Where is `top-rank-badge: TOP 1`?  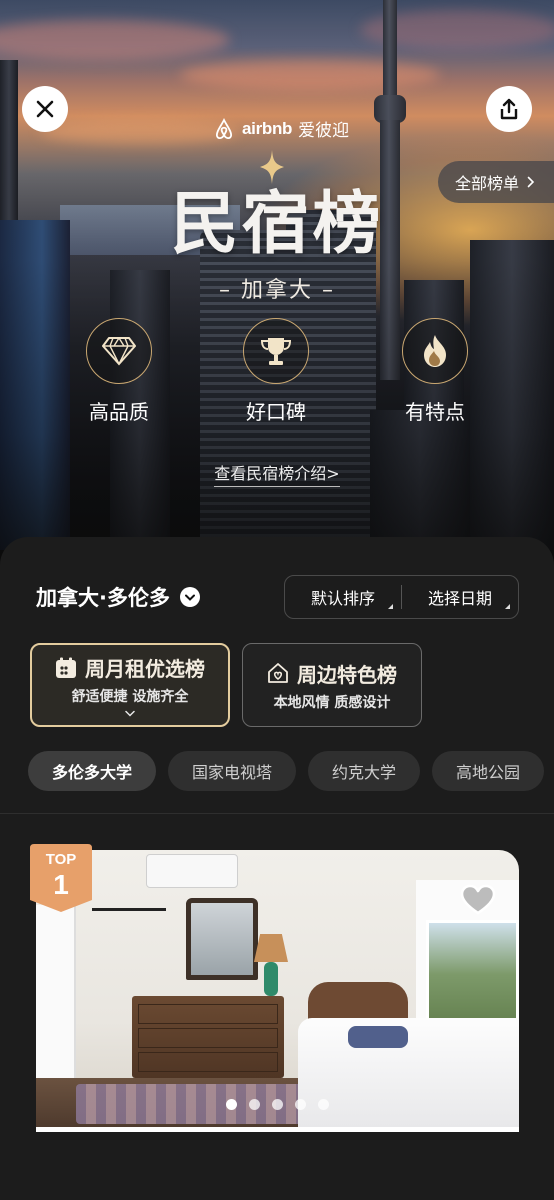
top-rank-badge: TOP 1 is located at coordinates (61, 878).